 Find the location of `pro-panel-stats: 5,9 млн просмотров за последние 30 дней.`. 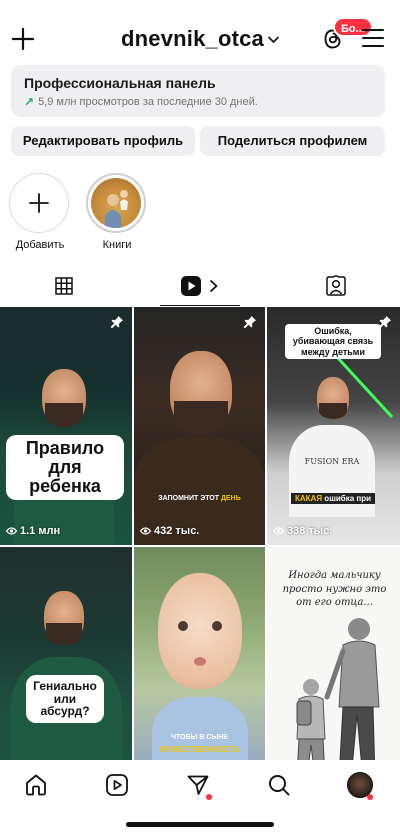

pro-panel-stats: 5,9 млн просмотров за последние 30 дней. is located at coordinates (148, 102).